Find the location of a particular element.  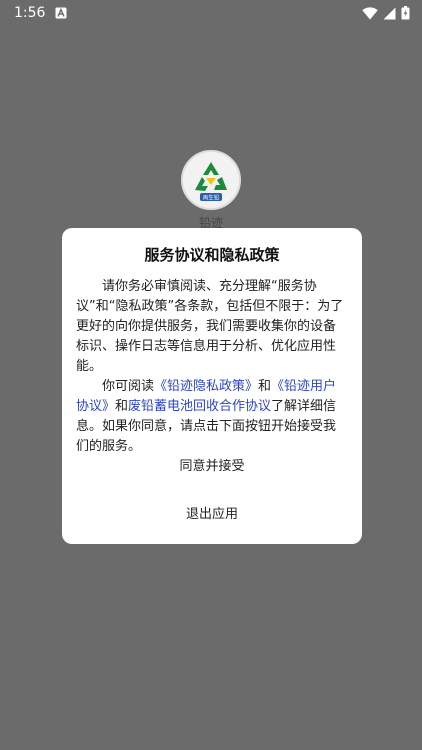

battery-icon is located at coordinates (405, 13).